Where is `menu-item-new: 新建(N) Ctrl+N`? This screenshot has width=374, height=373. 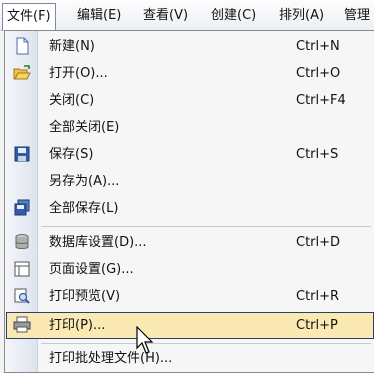 menu-item-new: 新建(N) Ctrl+N is located at coordinates (190, 46).